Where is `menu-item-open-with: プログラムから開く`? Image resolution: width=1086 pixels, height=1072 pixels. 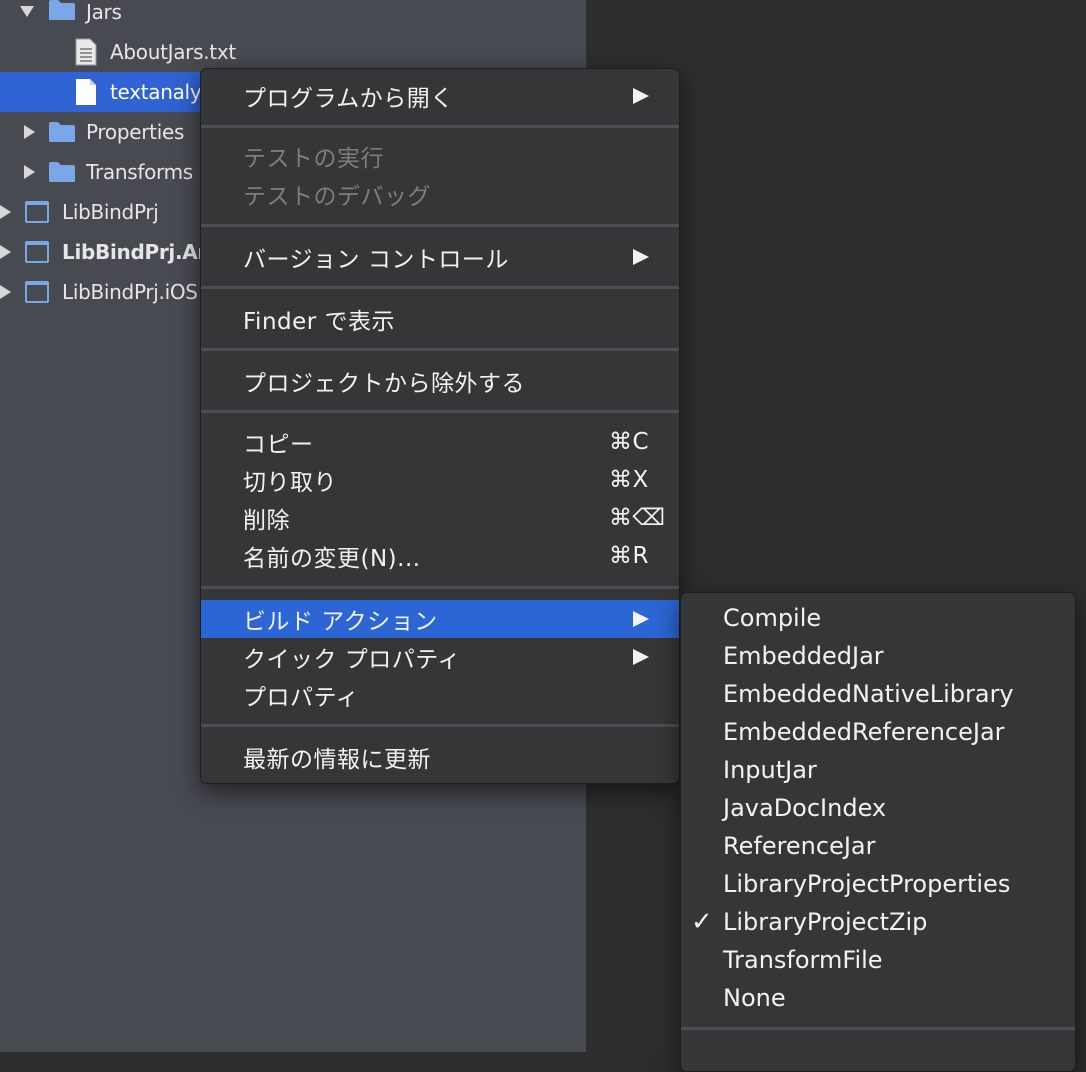 menu-item-open-with: プログラムから開く is located at coordinates (440, 96).